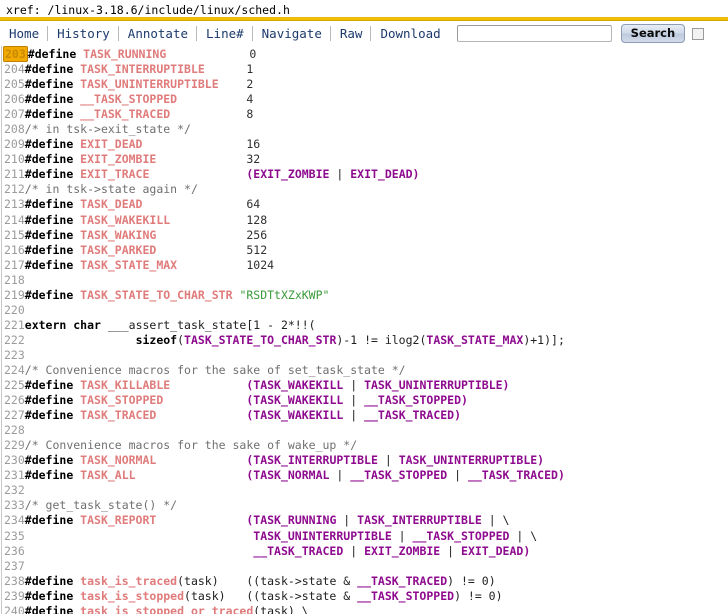 This screenshot has height=616, width=728. I want to click on nav-link-download: Download, so click(413, 33).